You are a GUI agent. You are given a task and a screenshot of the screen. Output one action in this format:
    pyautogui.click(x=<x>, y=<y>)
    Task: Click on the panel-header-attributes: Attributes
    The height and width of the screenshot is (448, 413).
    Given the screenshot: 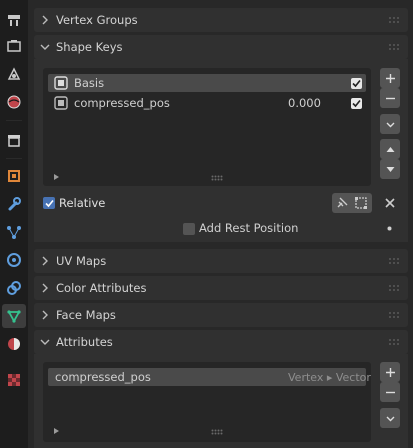 What is the action you would take?
    pyautogui.click(x=221, y=342)
    